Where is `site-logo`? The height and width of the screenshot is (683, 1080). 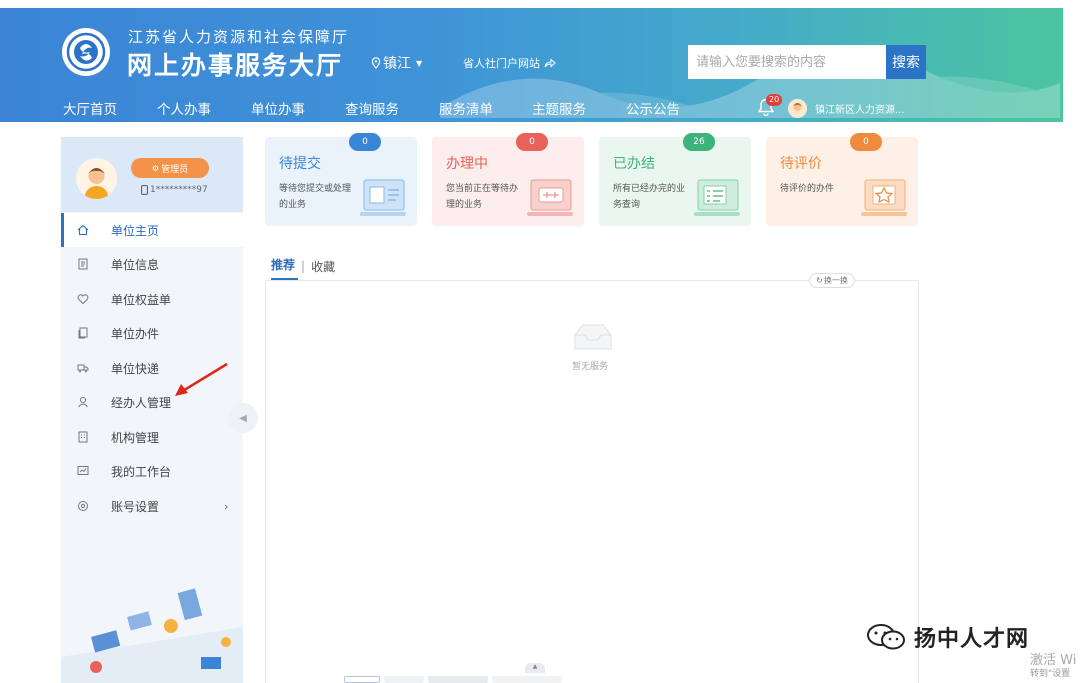
site-logo is located at coordinates (86, 52).